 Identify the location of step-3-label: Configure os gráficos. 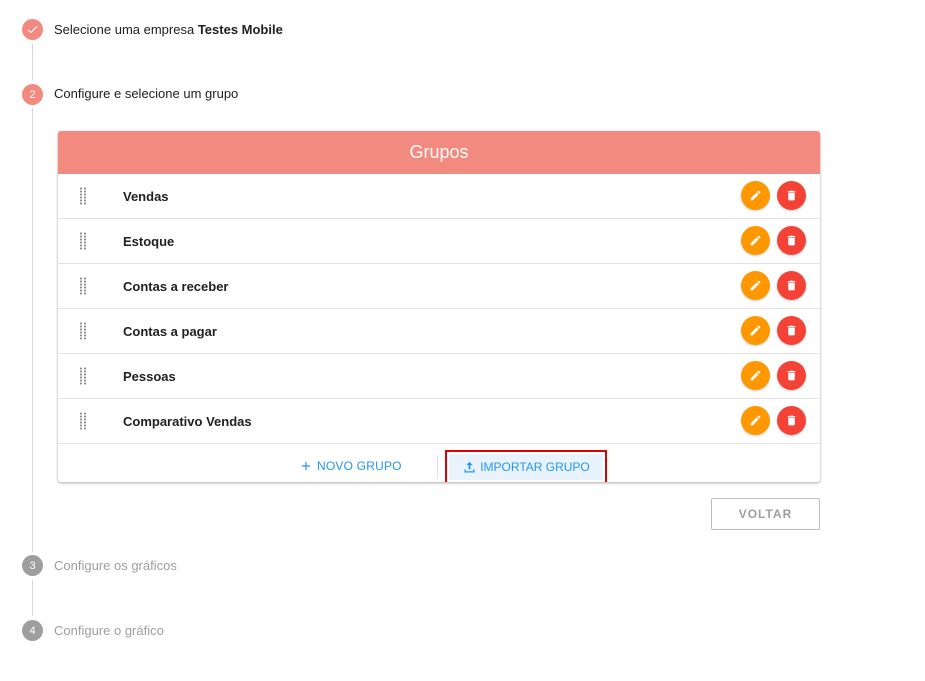
(115, 565).